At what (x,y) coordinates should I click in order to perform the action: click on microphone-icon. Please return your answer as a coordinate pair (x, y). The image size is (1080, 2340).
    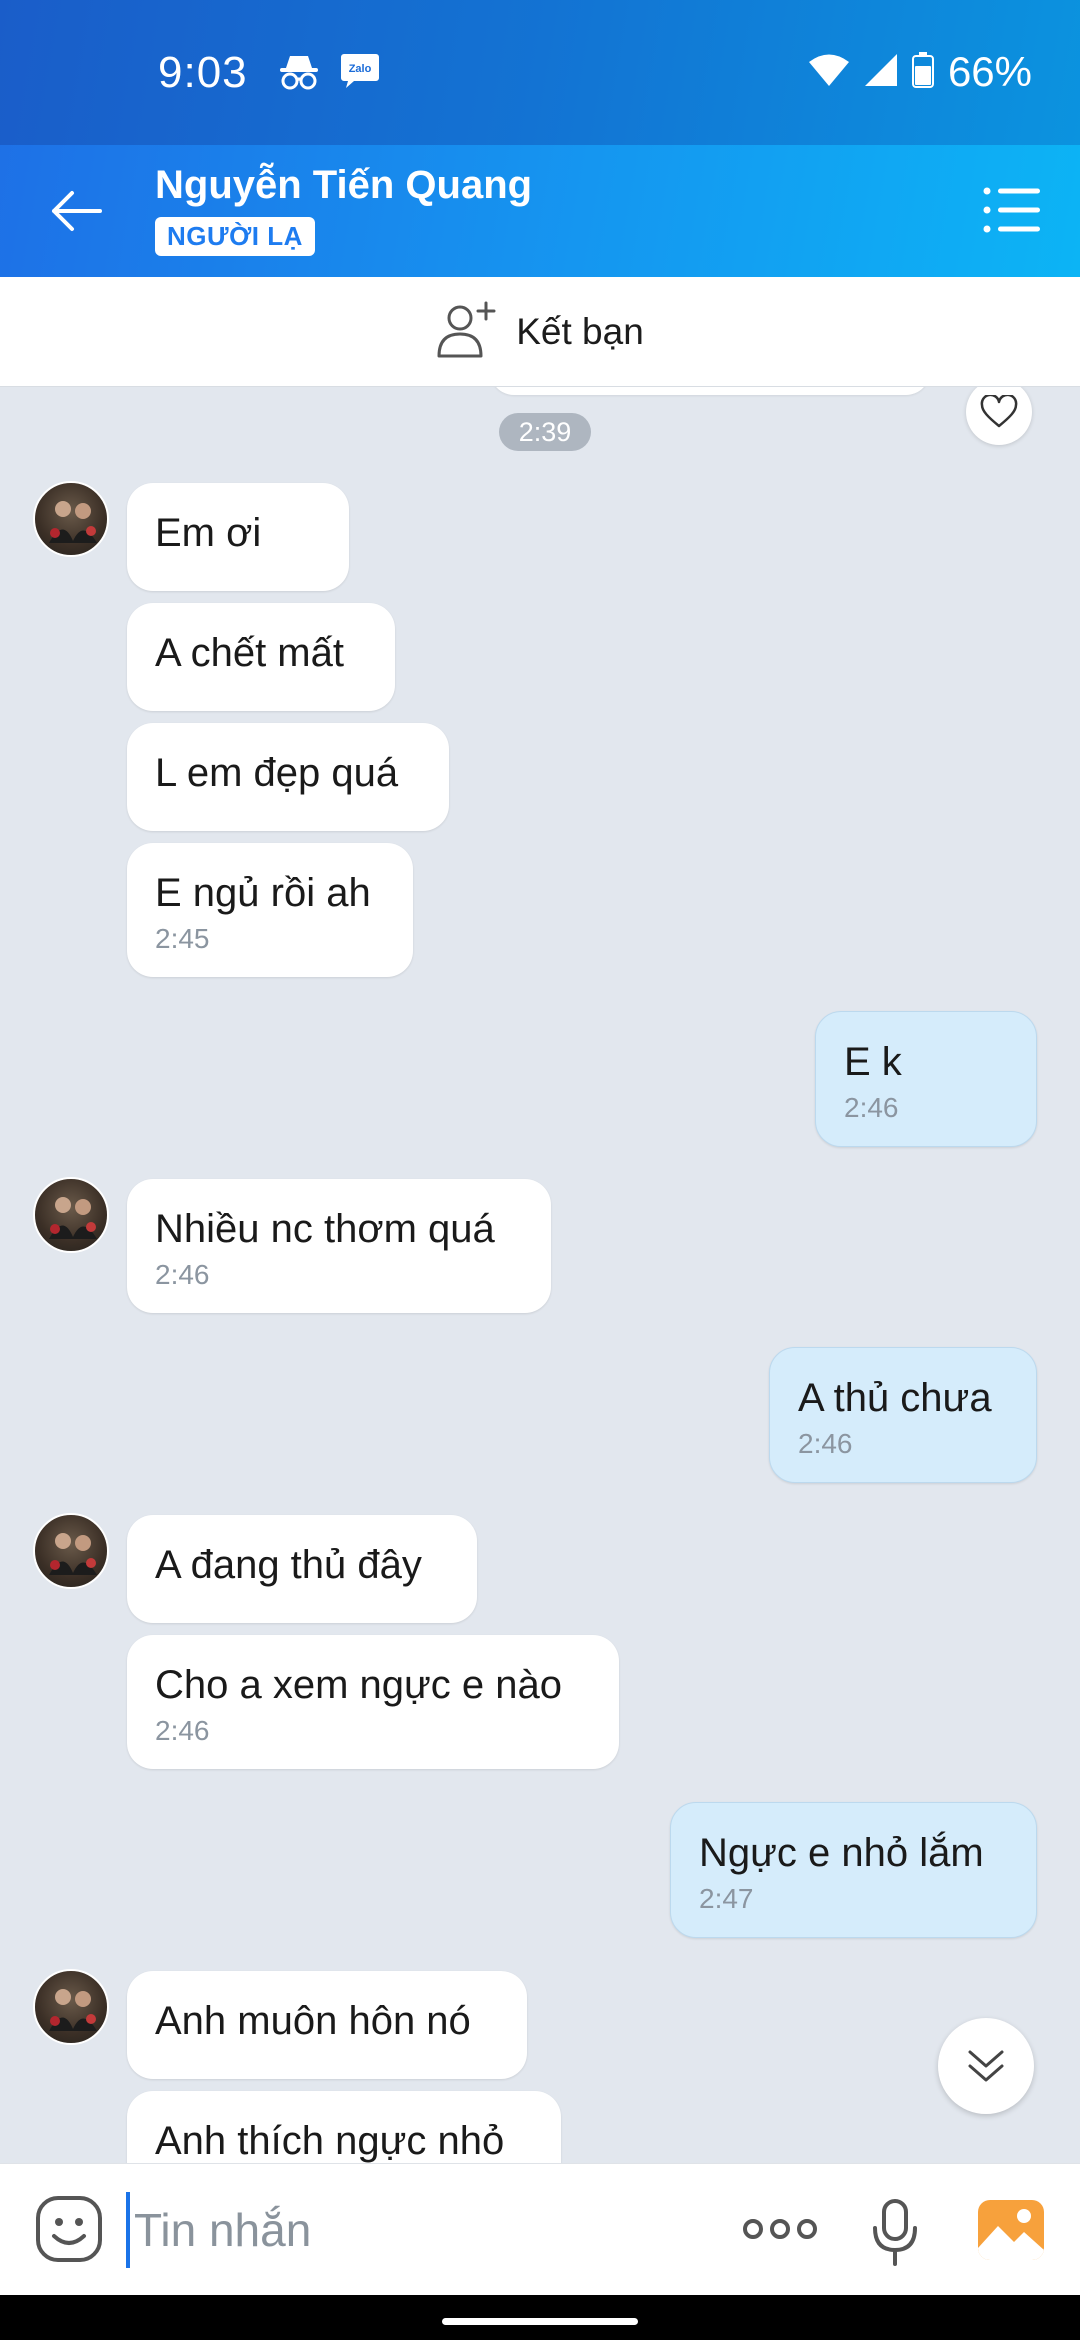
    Looking at the image, I should click on (895, 2232).